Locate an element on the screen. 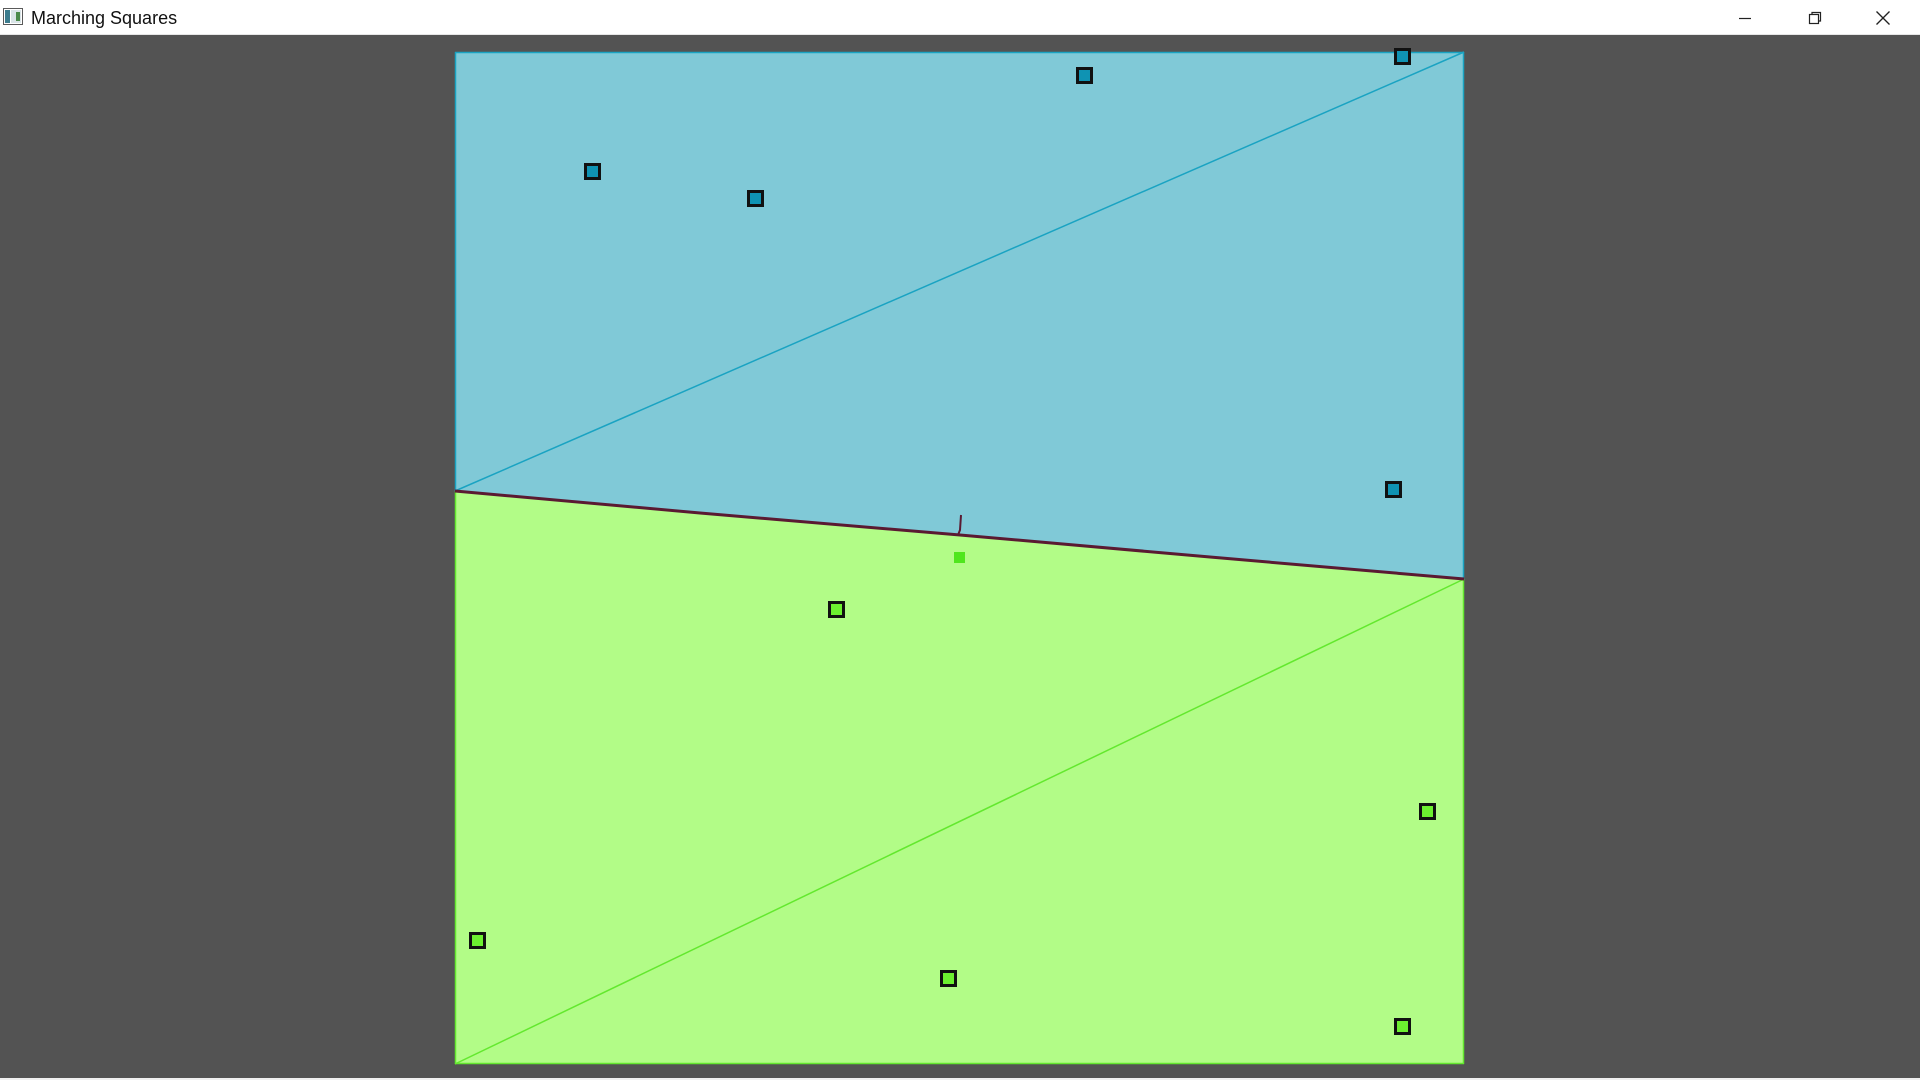  close-icon is located at coordinates (1883, 17).